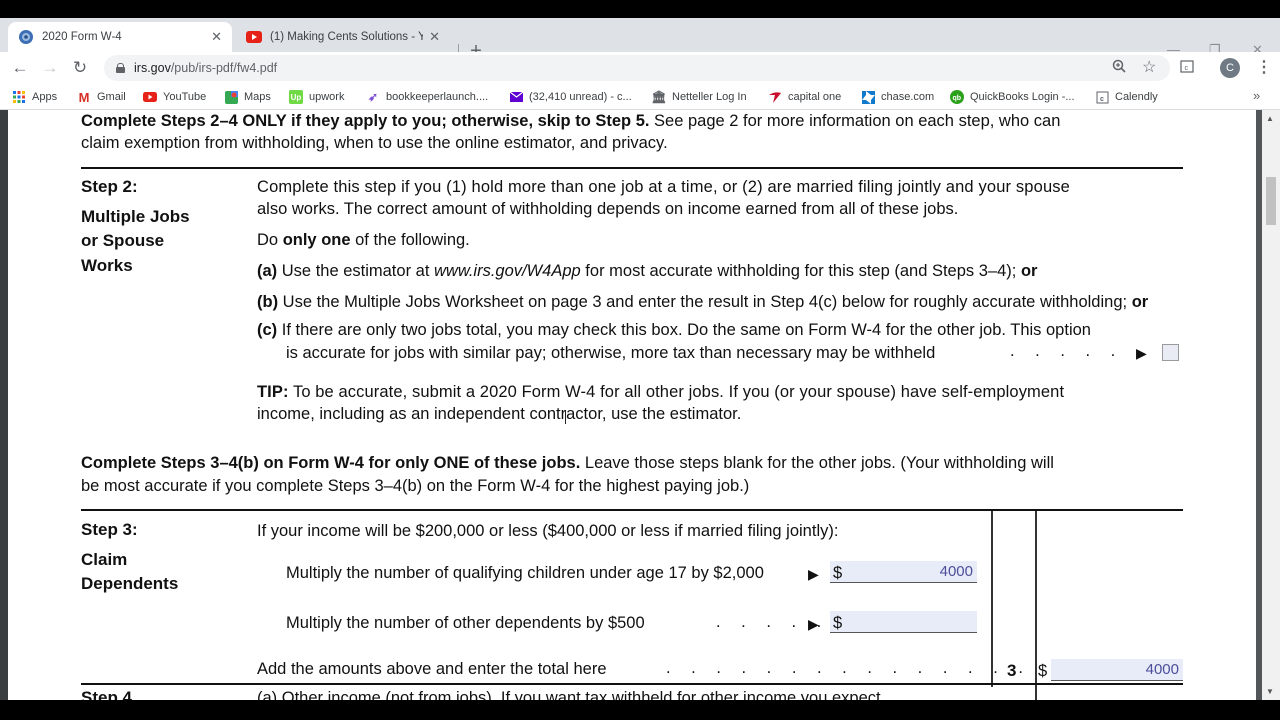 Image resolution: width=1280 pixels, height=720 pixels. Describe the element at coordinates (26, 37) in the screenshot. I see `irs-seal-icon` at that location.